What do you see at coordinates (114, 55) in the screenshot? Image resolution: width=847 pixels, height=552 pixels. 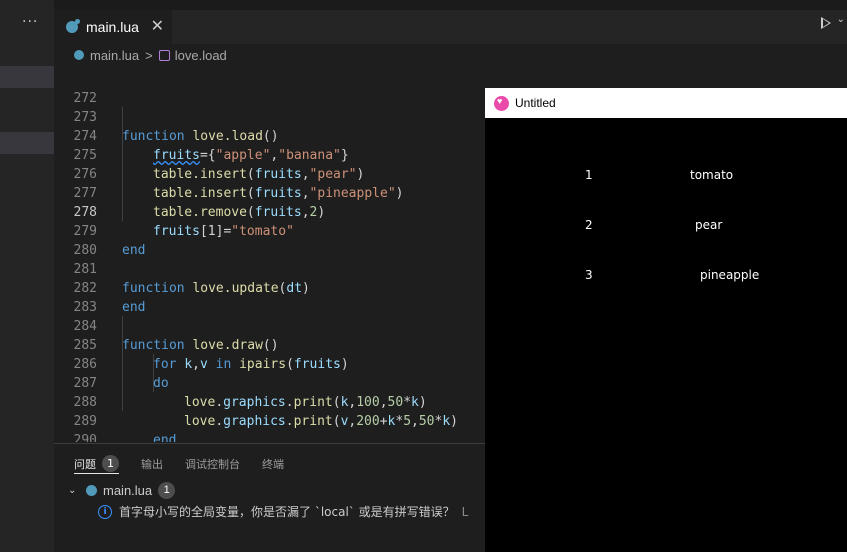 I see `breadcrumb-file: main.lua` at bounding box center [114, 55].